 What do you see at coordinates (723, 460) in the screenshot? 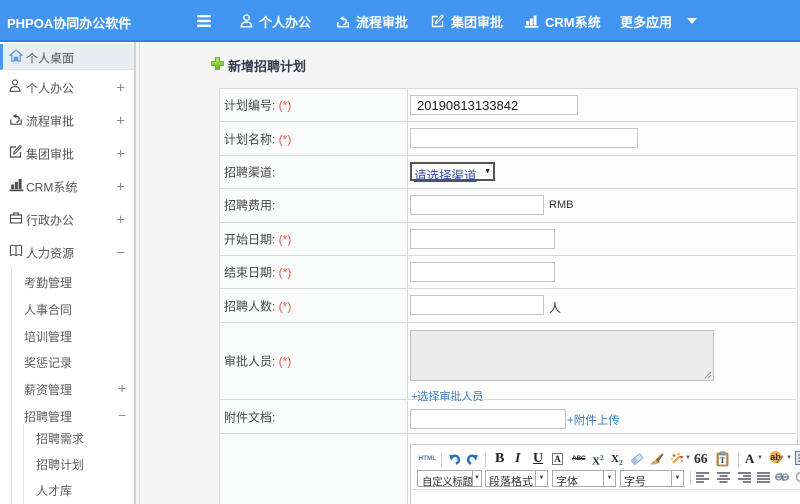
I see `svg-text: T` at bounding box center [723, 460].